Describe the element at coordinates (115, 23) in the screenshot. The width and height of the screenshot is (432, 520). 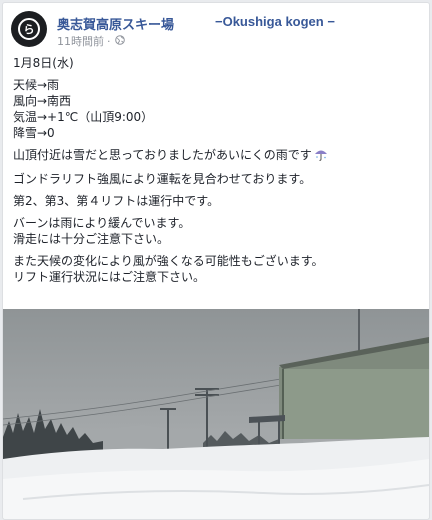
I see `page-name-link: 奥志賀高原スキー場` at that location.